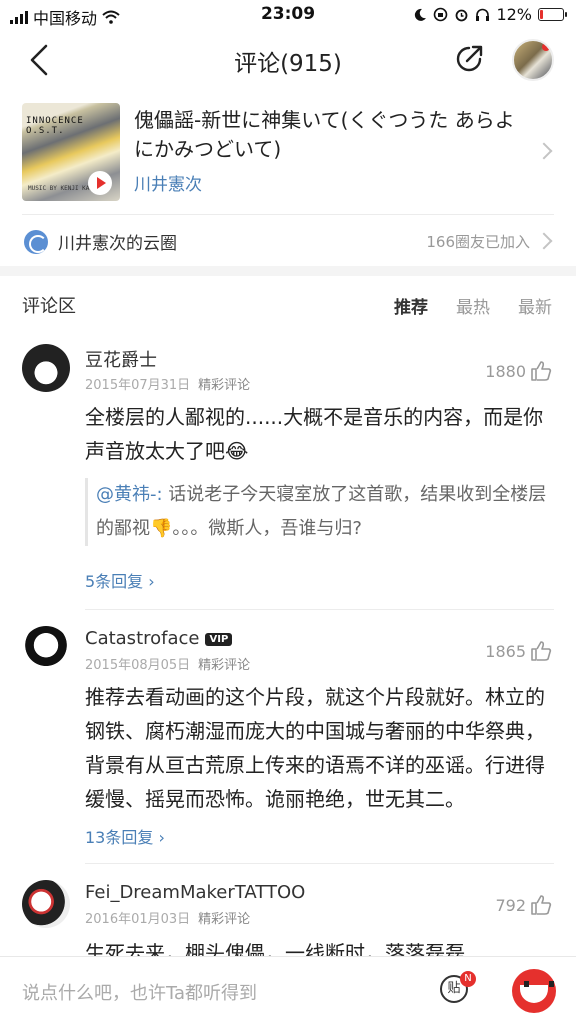  I want to click on status-right: 12%, so click(490, 14).